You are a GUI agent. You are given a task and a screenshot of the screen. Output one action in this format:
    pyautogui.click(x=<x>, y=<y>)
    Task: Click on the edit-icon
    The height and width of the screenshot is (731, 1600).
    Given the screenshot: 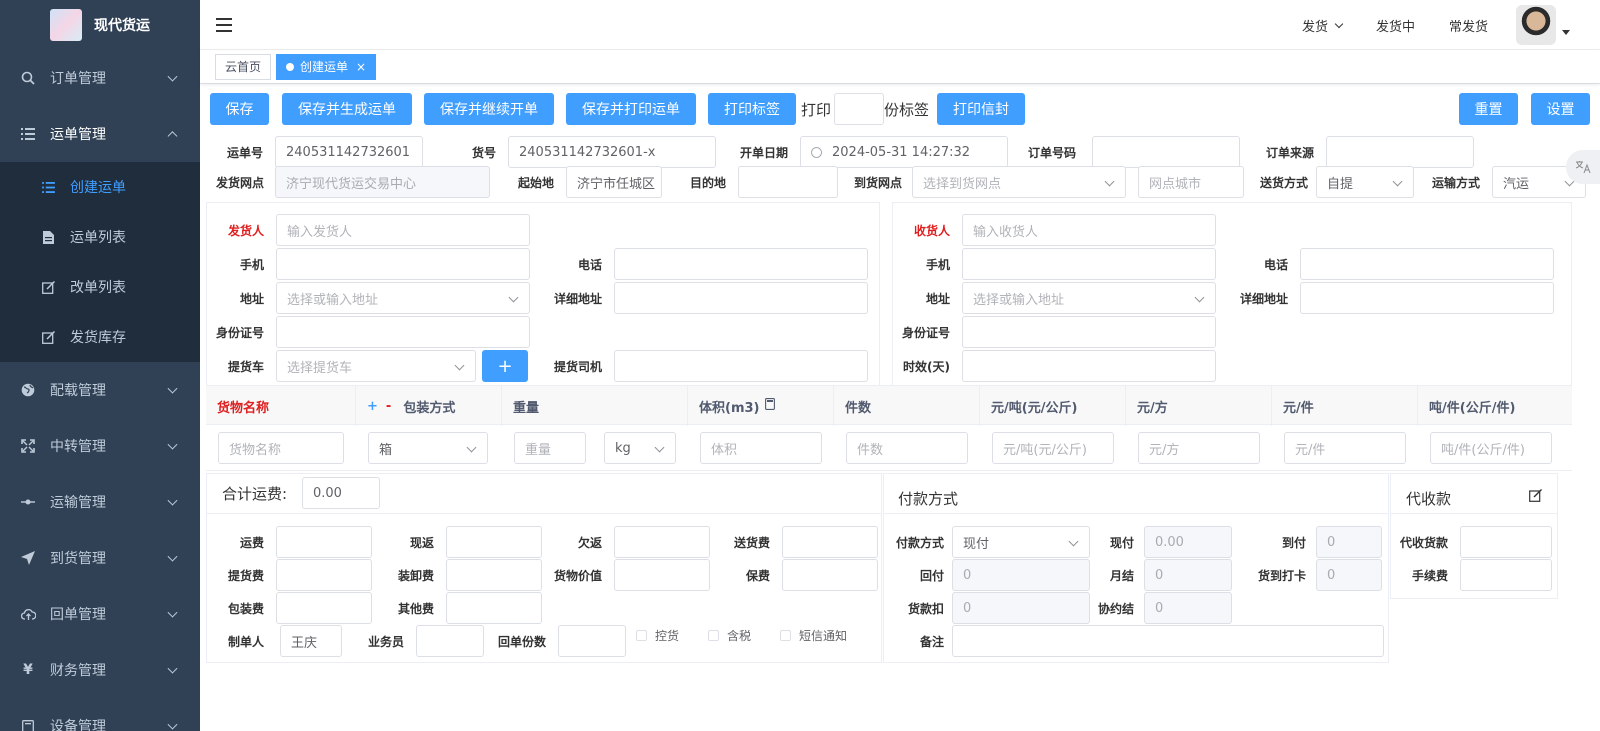 What is the action you would take?
    pyautogui.click(x=1535, y=497)
    